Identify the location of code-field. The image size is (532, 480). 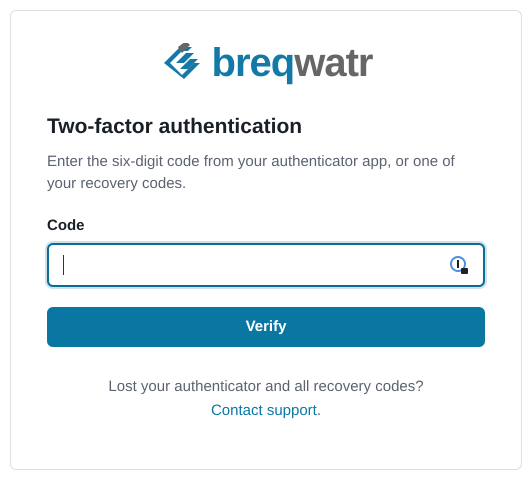
(266, 265).